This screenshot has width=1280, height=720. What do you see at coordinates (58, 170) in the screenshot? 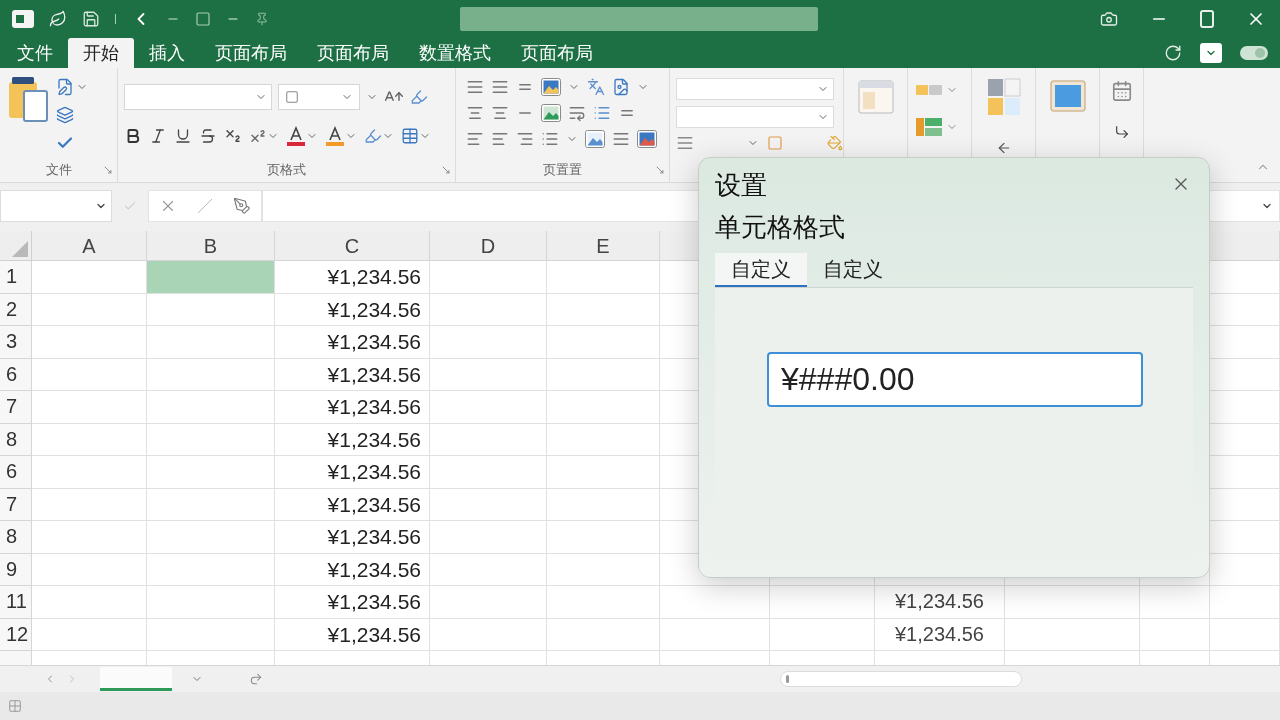
I see `ribbon-group-label: 文件` at bounding box center [58, 170].